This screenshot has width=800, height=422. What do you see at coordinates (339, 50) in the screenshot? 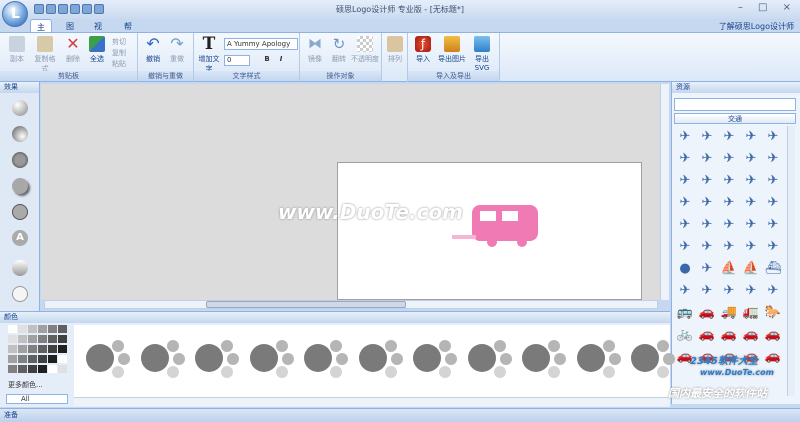
I see `rotate-button: ↻ 翻转` at bounding box center [339, 50].